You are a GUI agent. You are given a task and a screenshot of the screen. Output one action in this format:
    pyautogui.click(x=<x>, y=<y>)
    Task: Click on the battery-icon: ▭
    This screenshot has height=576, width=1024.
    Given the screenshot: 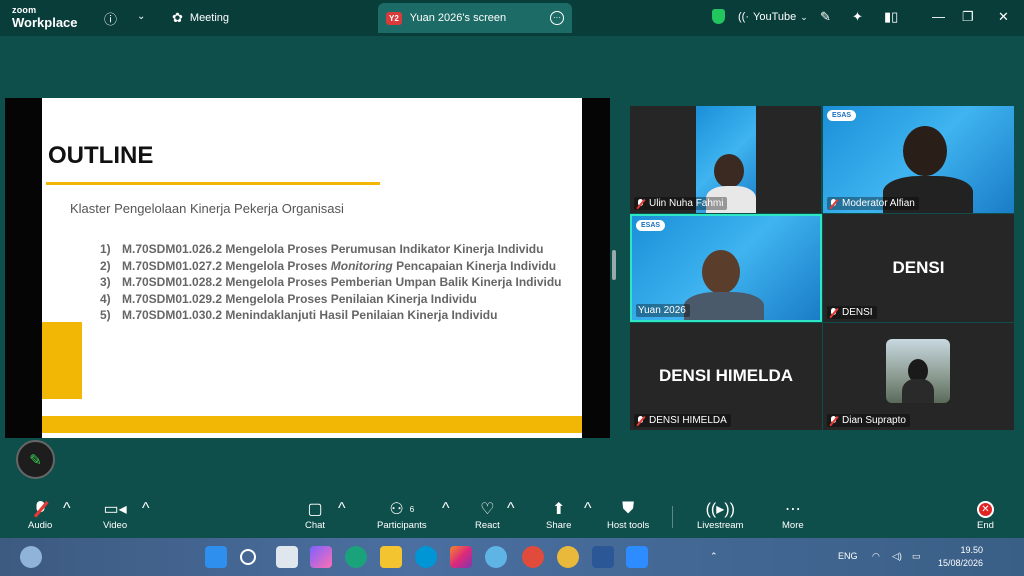 What is the action you would take?
    pyautogui.click(x=916, y=556)
    